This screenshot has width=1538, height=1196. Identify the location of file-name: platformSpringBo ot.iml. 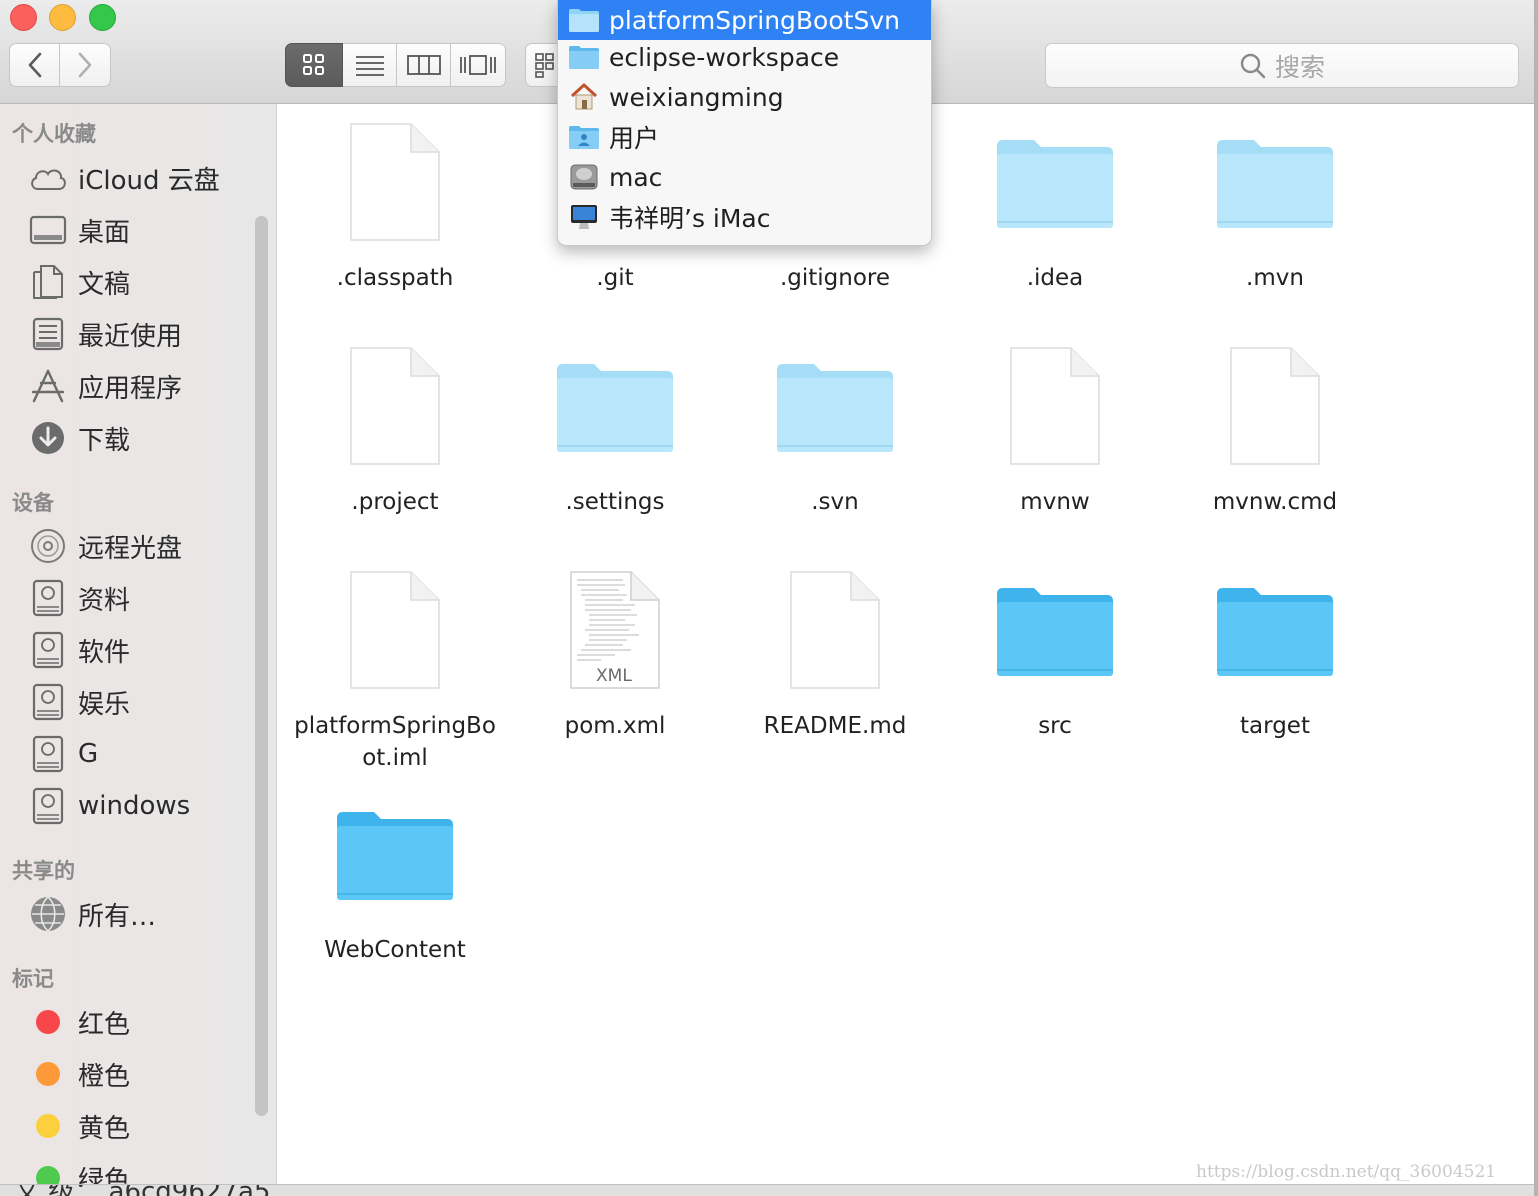
(395, 742).